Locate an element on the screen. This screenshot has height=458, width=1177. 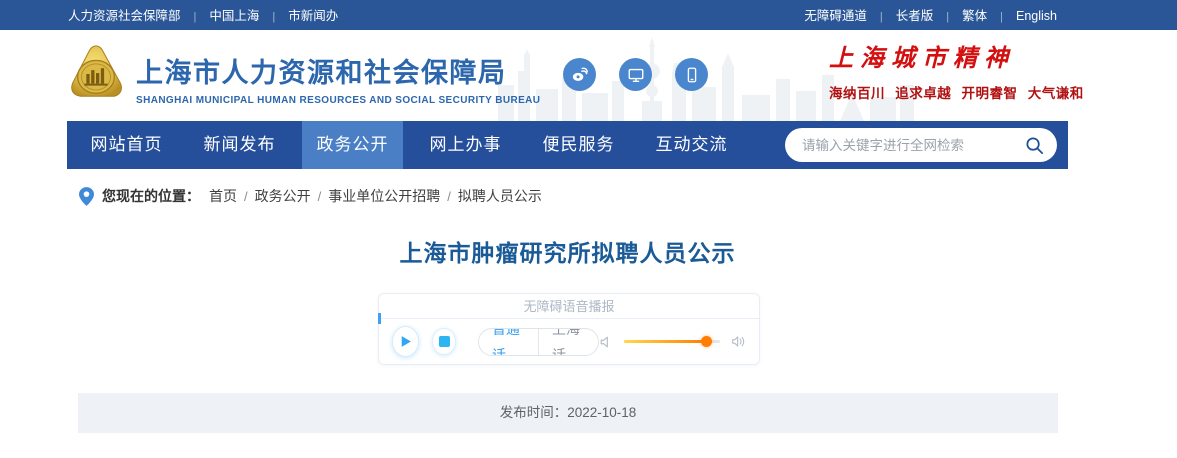
location-pin-icon is located at coordinates (86, 196).